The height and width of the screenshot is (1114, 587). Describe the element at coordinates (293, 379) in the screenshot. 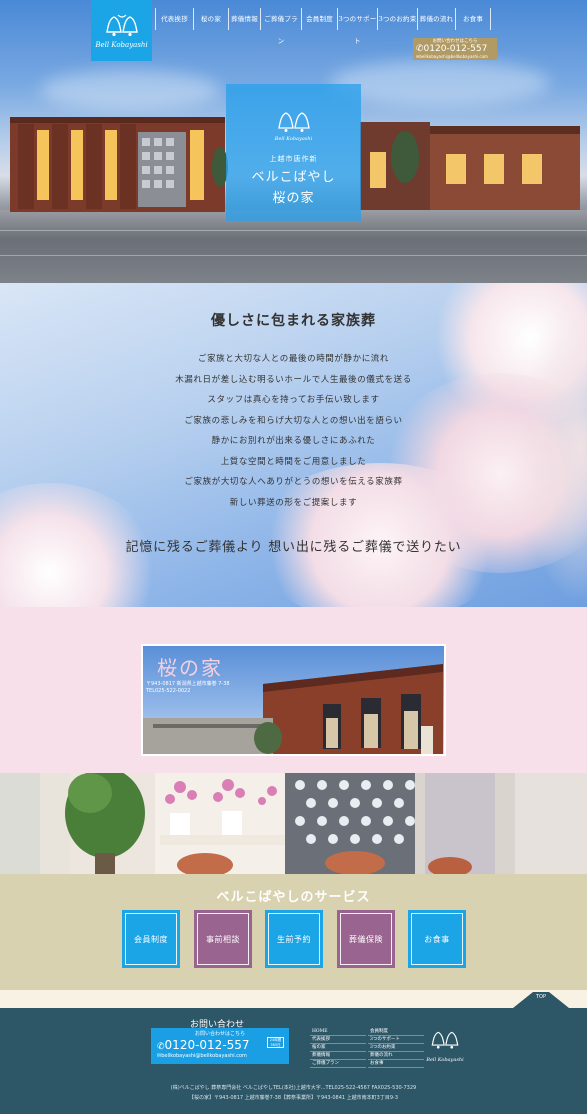

I see `intro-line: 木漏れ日が差し込む明るいホールで人生最後の儀式を送る` at that location.